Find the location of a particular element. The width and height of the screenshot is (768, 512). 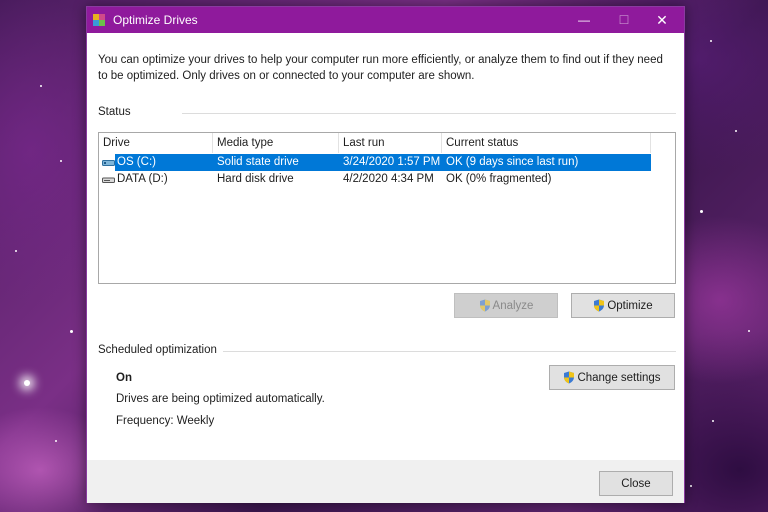

column-header-media-type: Media type is located at coordinates (276, 143).